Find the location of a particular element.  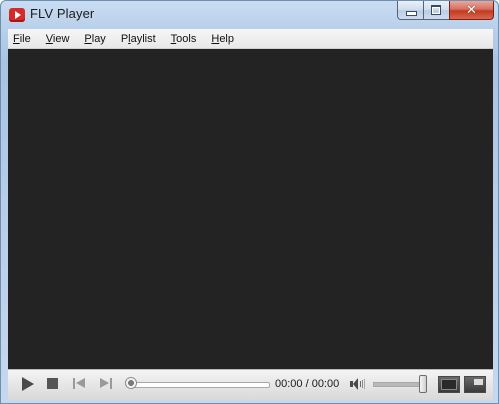

close-button: ✕ is located at coordinates (471, 10).